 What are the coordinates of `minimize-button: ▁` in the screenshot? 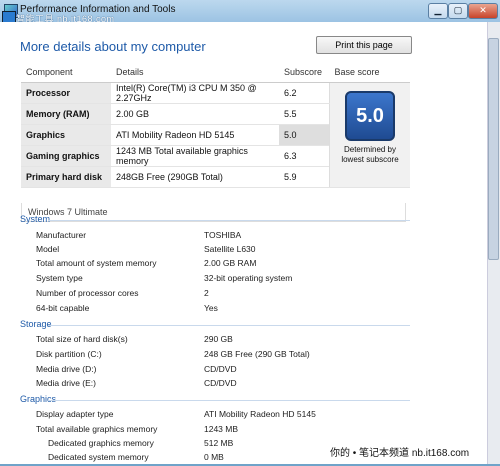 It's located at (438, 11).